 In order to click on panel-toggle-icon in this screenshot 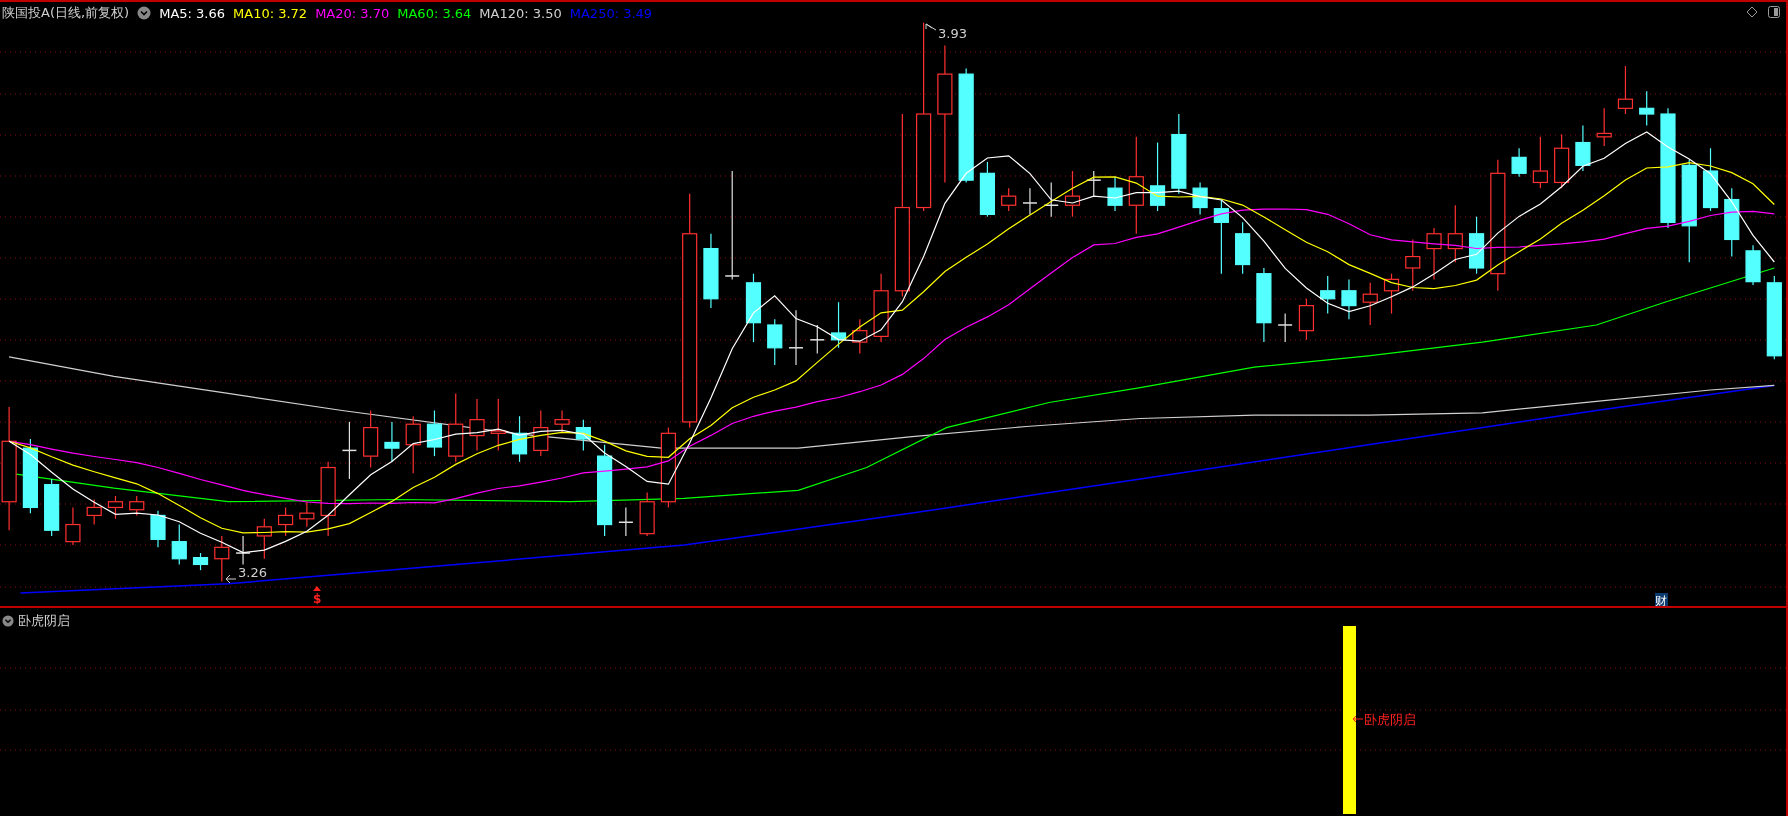, I will do `click(1774, 12)`.